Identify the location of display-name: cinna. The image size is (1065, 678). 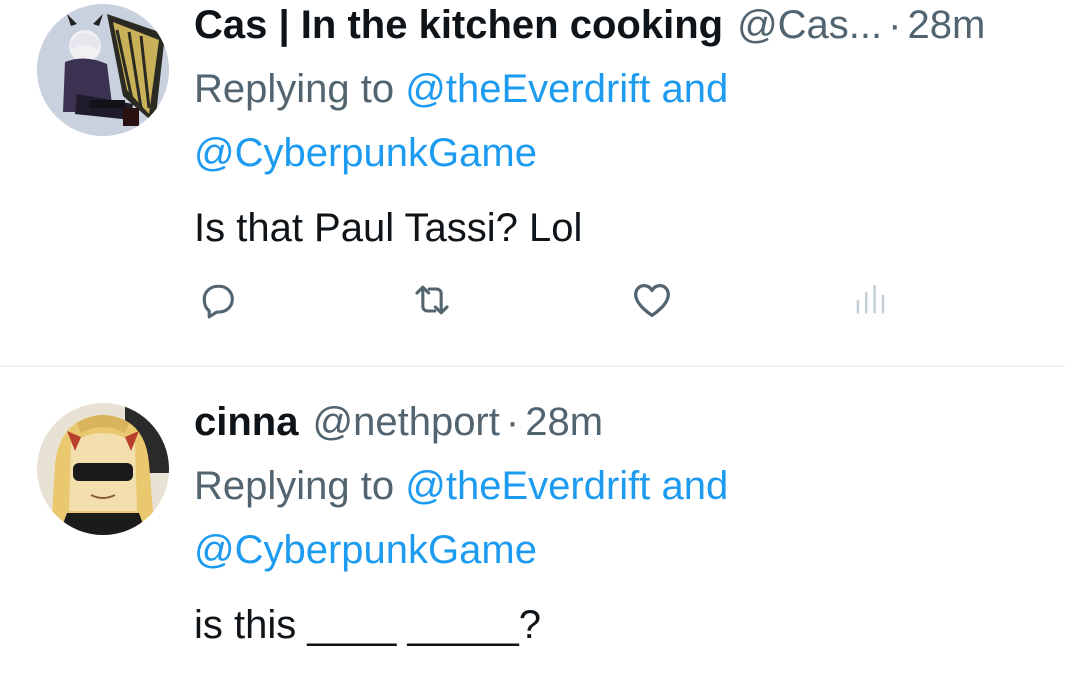
(246, 422).